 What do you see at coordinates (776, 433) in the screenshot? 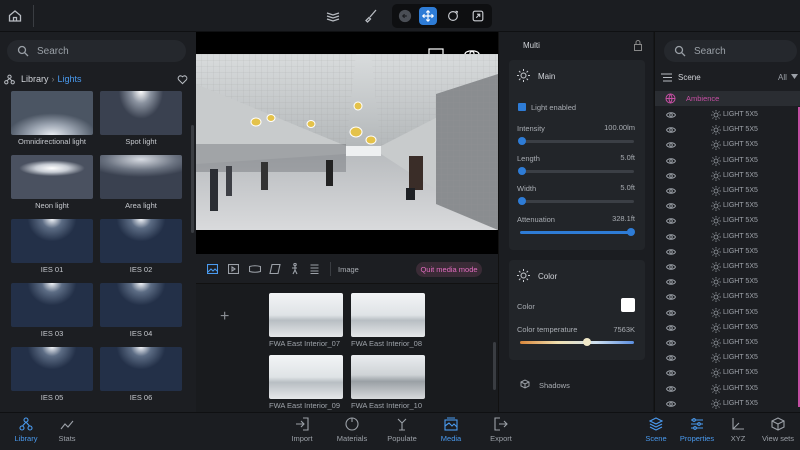
I see `nav-view-sets: View sets` at bounding box center [776, 433].